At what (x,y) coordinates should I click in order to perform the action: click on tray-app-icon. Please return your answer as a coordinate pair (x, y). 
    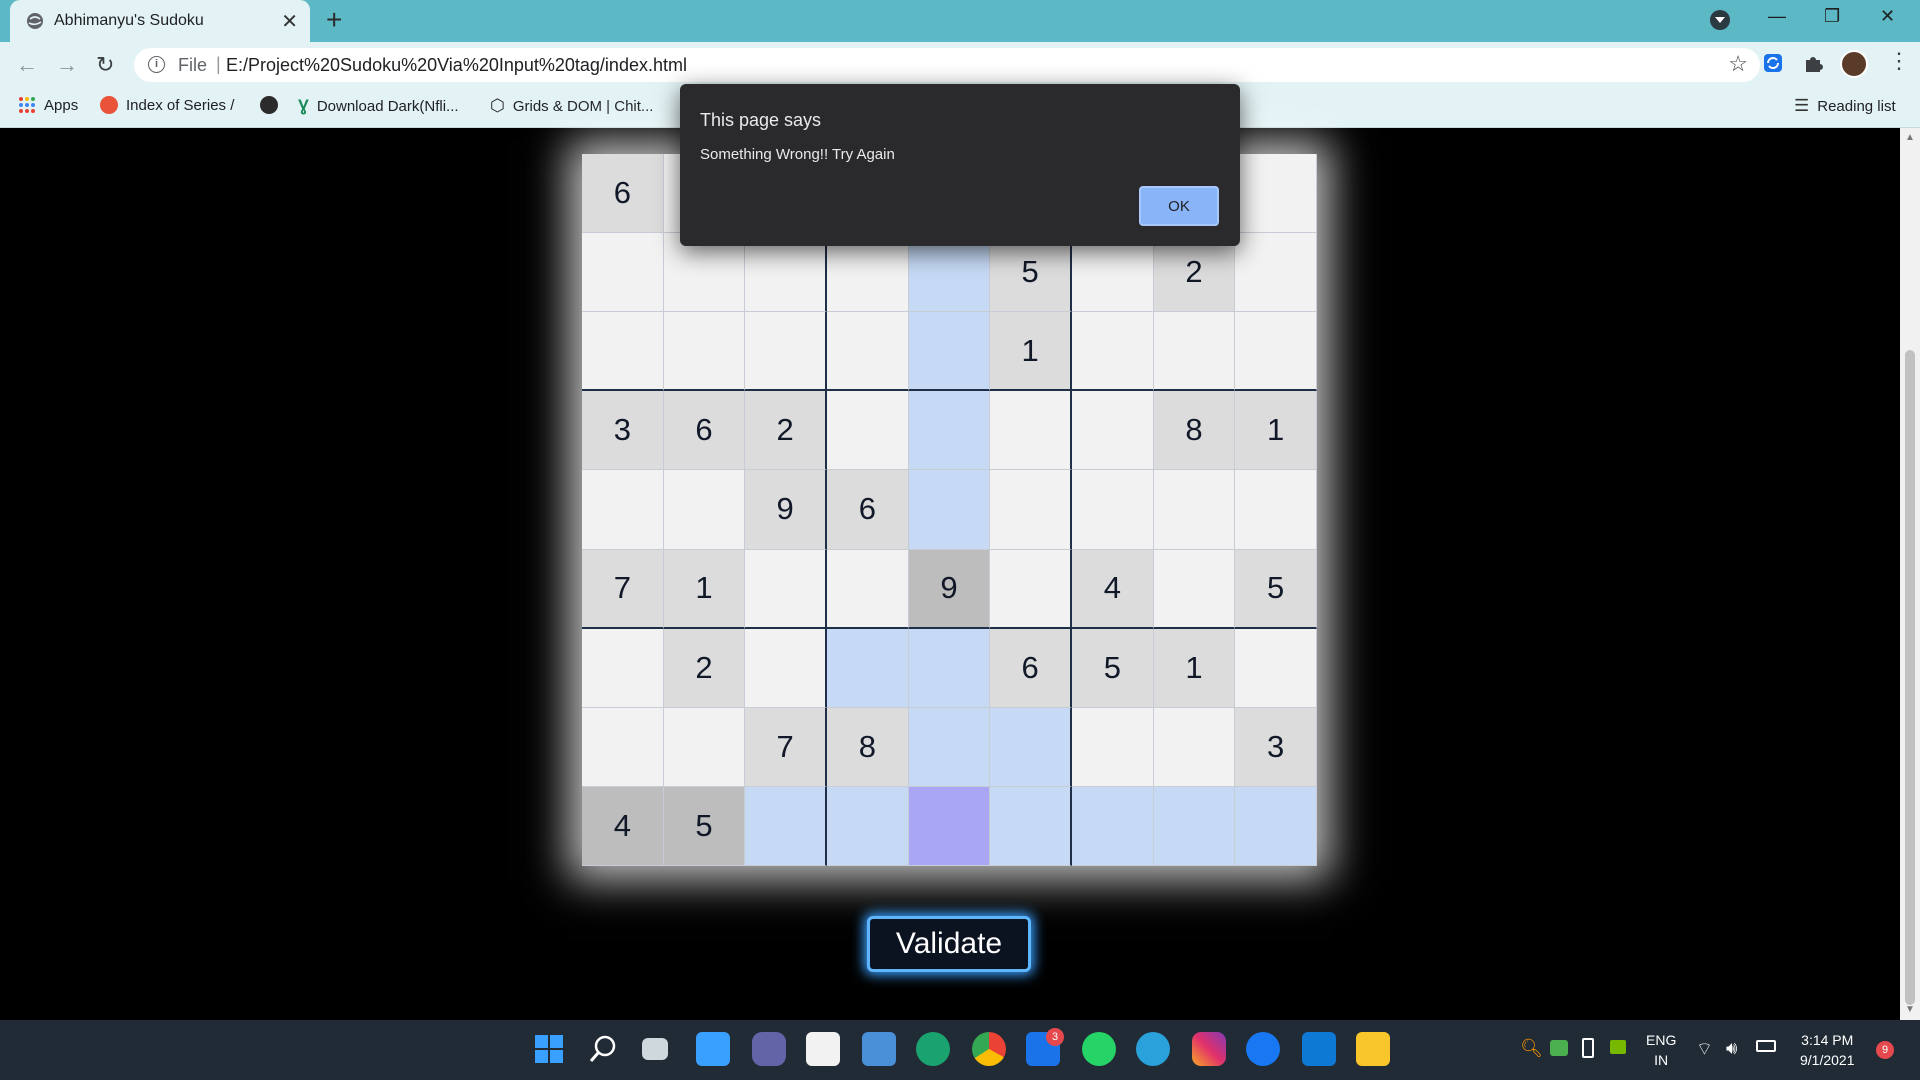
    Looking at the image, I should click on (1559, 1048).